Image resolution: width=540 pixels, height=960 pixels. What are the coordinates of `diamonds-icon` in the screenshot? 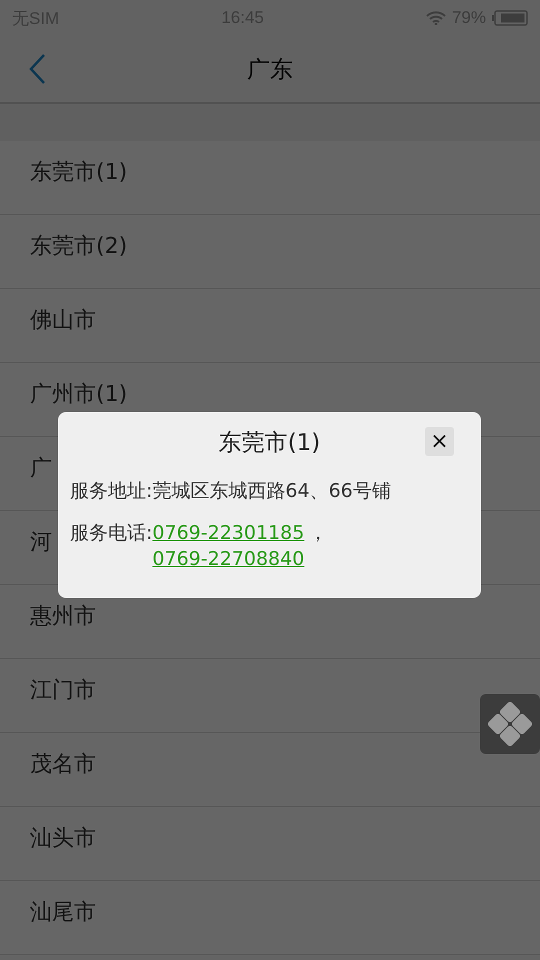 It's located at (510, 724).